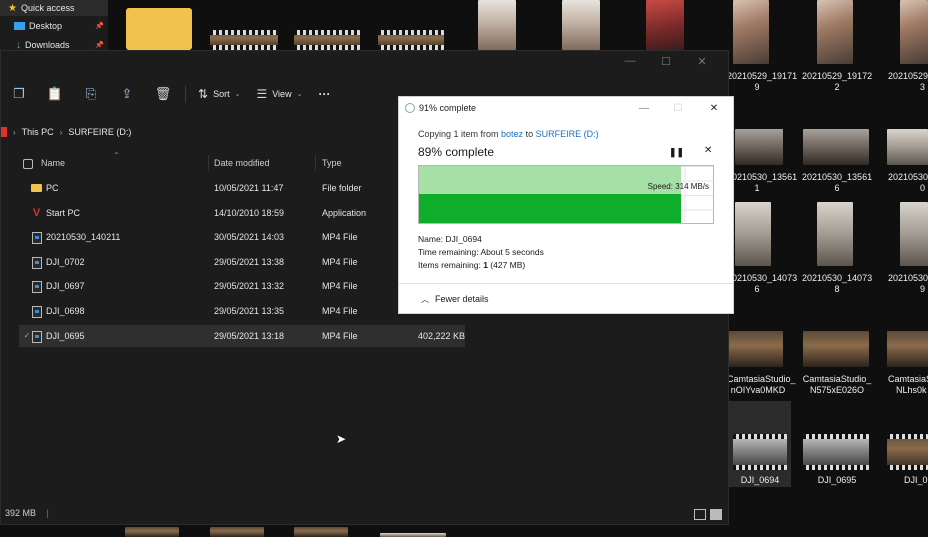 The height and width of the screenshot is (537, 928). Describe the element at coordinates (83, 237) in the screenshot. I see `file-name: 20210530_140211` at that location.